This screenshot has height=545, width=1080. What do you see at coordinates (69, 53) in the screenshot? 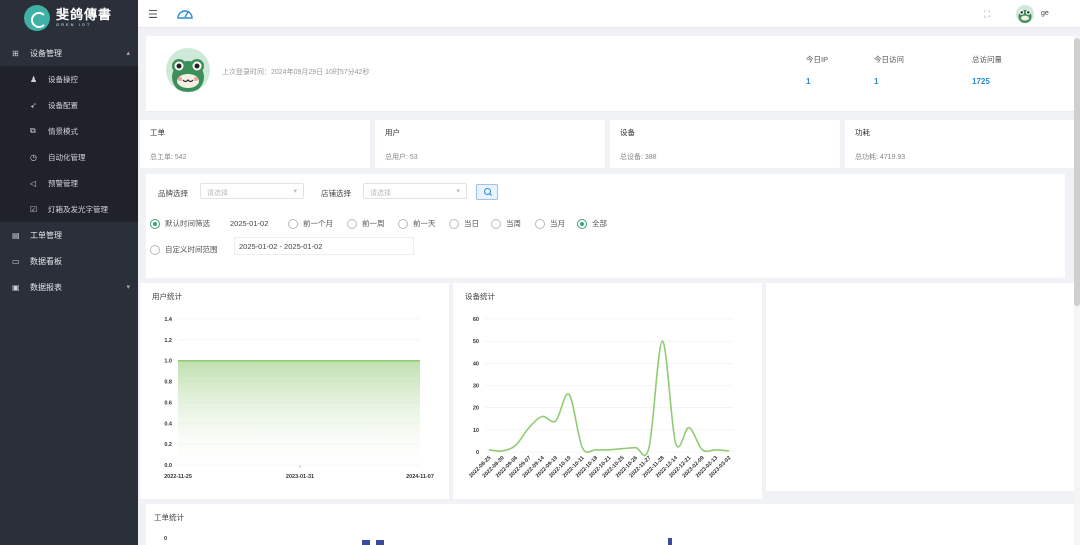
I see `sidebar-group-device-management: ⊞ 设备管理 ▴` at bounding box center [69, 53].